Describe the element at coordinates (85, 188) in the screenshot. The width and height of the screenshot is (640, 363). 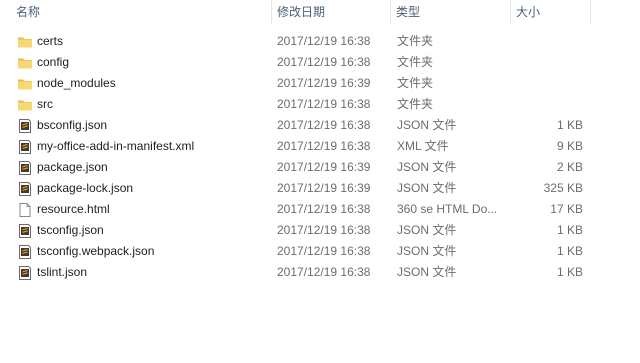
I see `file-name: package-lock.json` at that location.